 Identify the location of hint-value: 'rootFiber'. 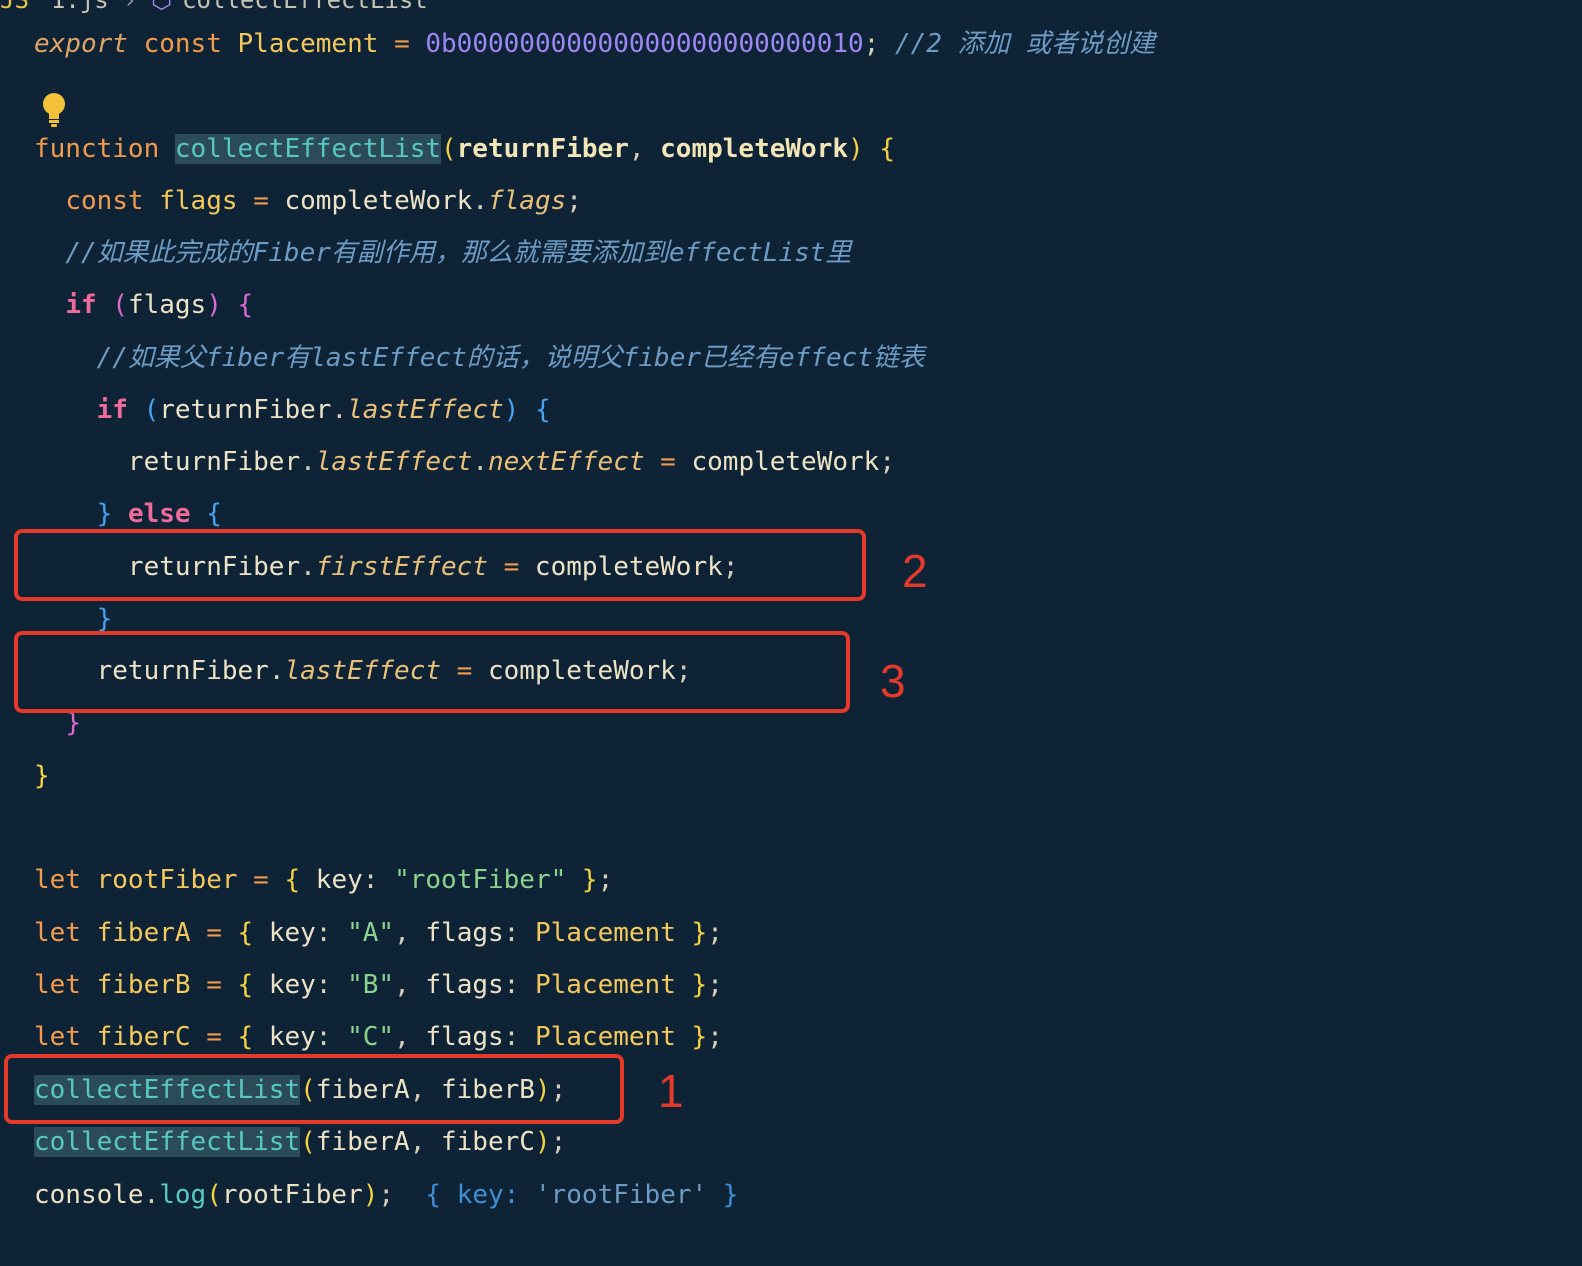
(621, 1195).